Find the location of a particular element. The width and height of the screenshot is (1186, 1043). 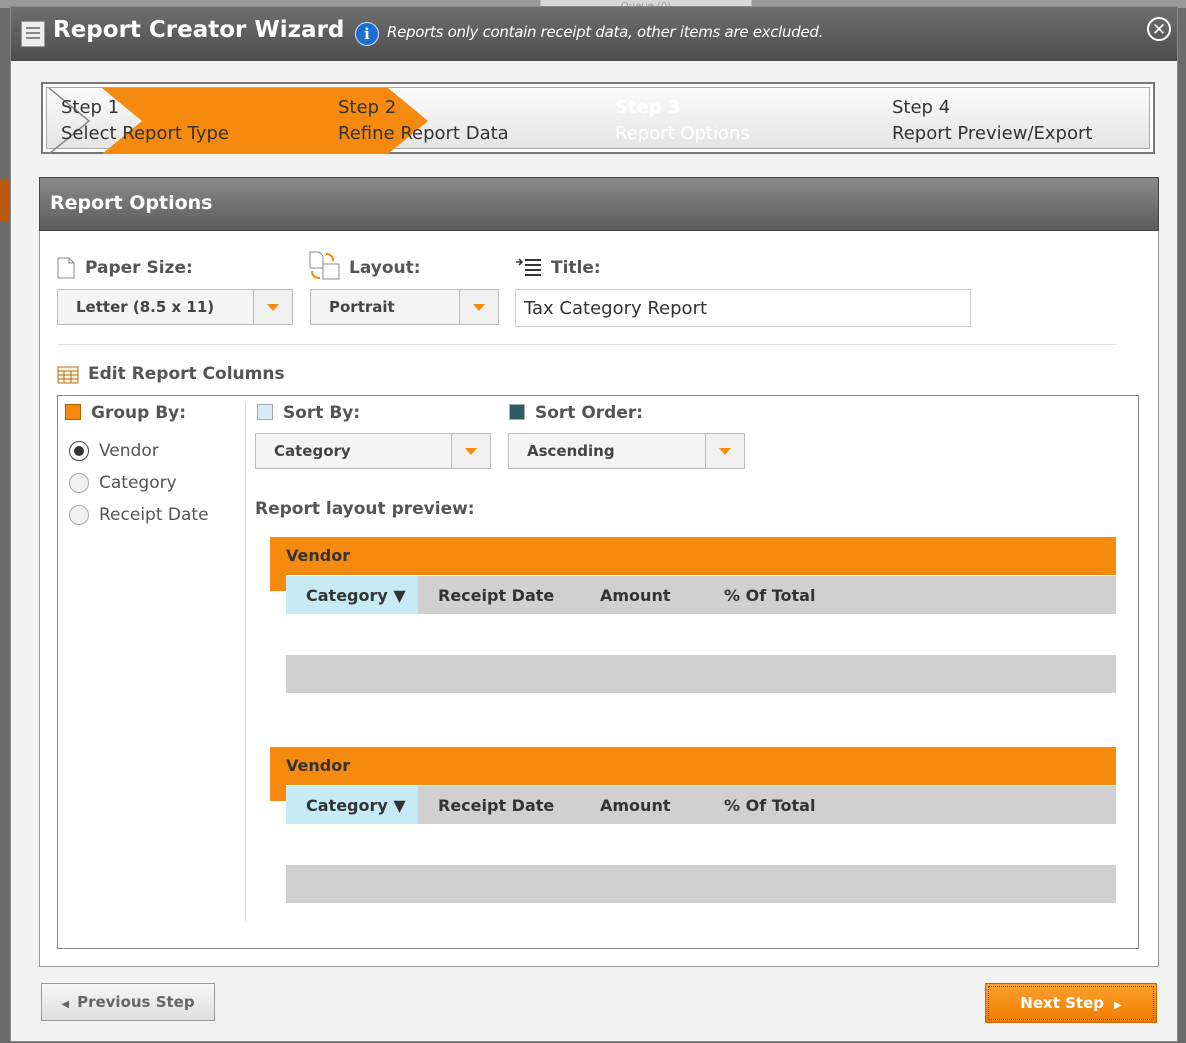

report-icon is located at coordinates (33, 34).